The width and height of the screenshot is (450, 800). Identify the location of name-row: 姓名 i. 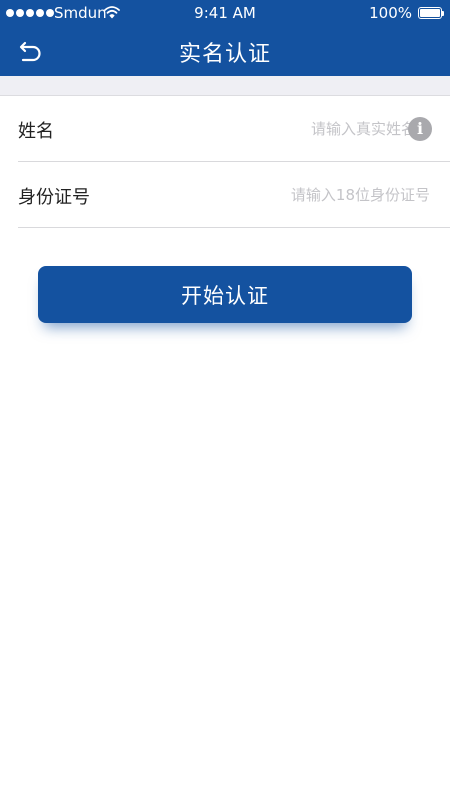
(234, 129).